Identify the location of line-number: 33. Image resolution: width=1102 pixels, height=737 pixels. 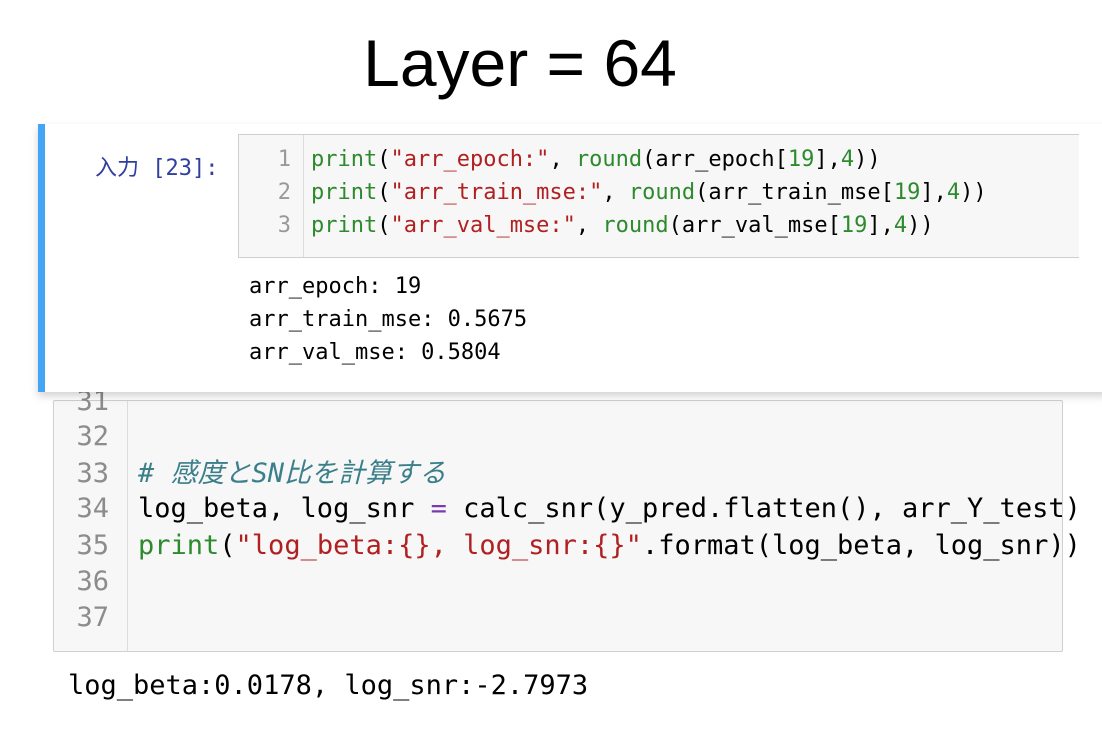
(92, 473).